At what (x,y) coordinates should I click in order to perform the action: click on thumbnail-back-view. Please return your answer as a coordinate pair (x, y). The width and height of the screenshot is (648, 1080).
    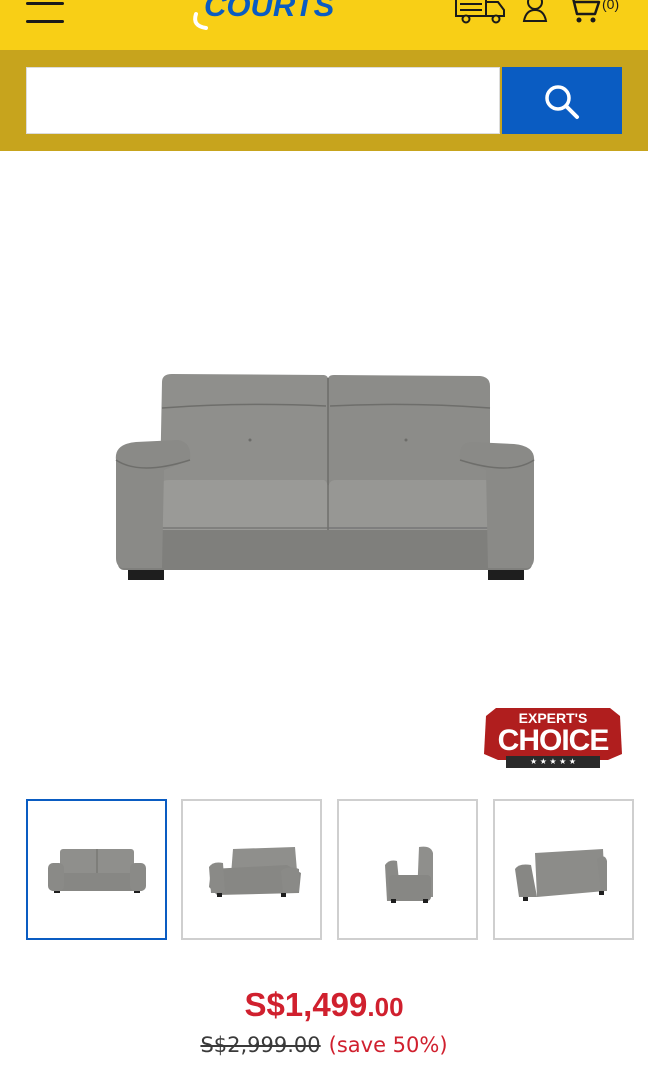
    Looking at the image, I should click on (563, 869).